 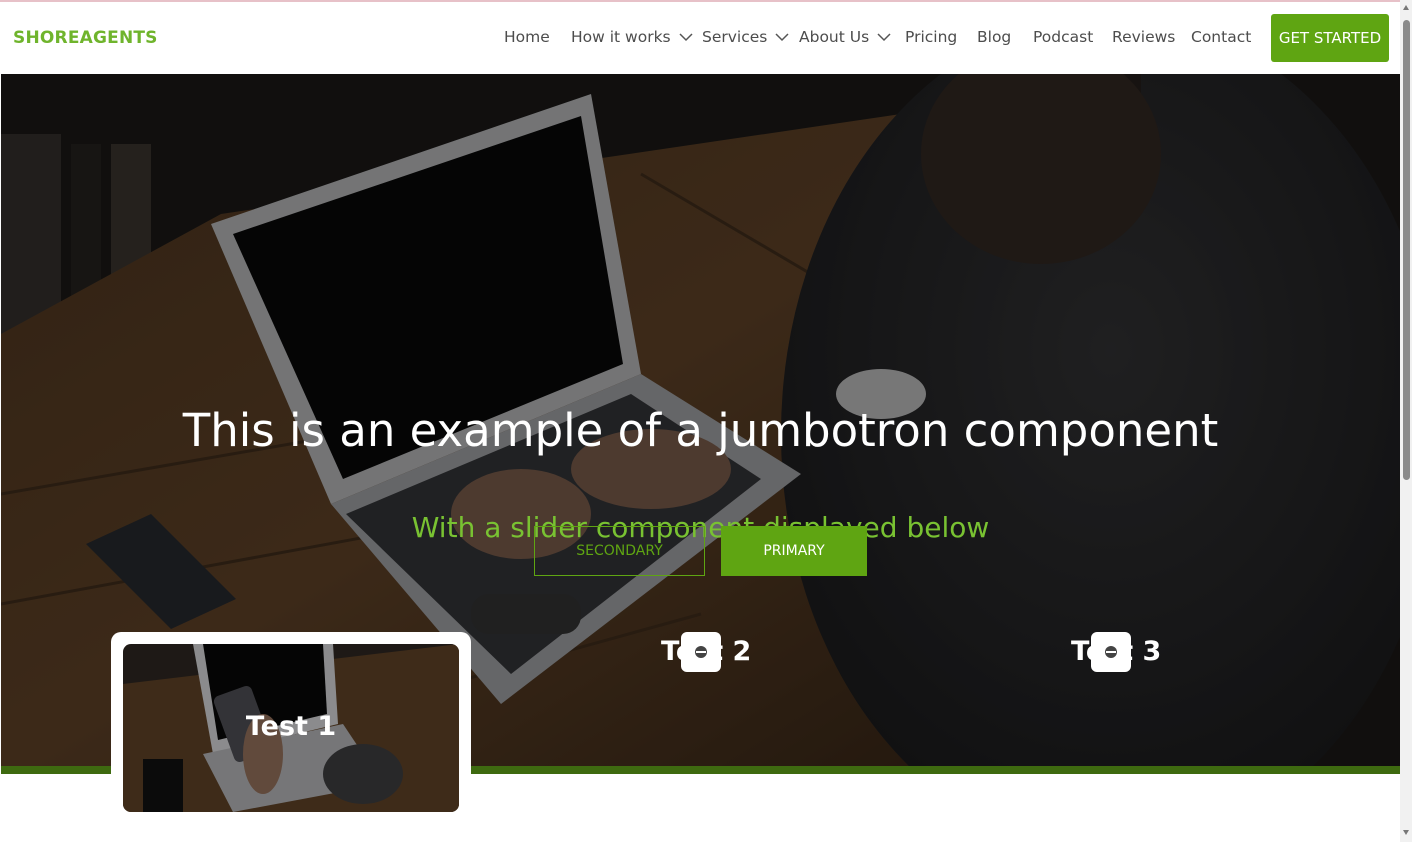 I want to click on nav-about-us-label: About Us, so click(x=834, y=37).